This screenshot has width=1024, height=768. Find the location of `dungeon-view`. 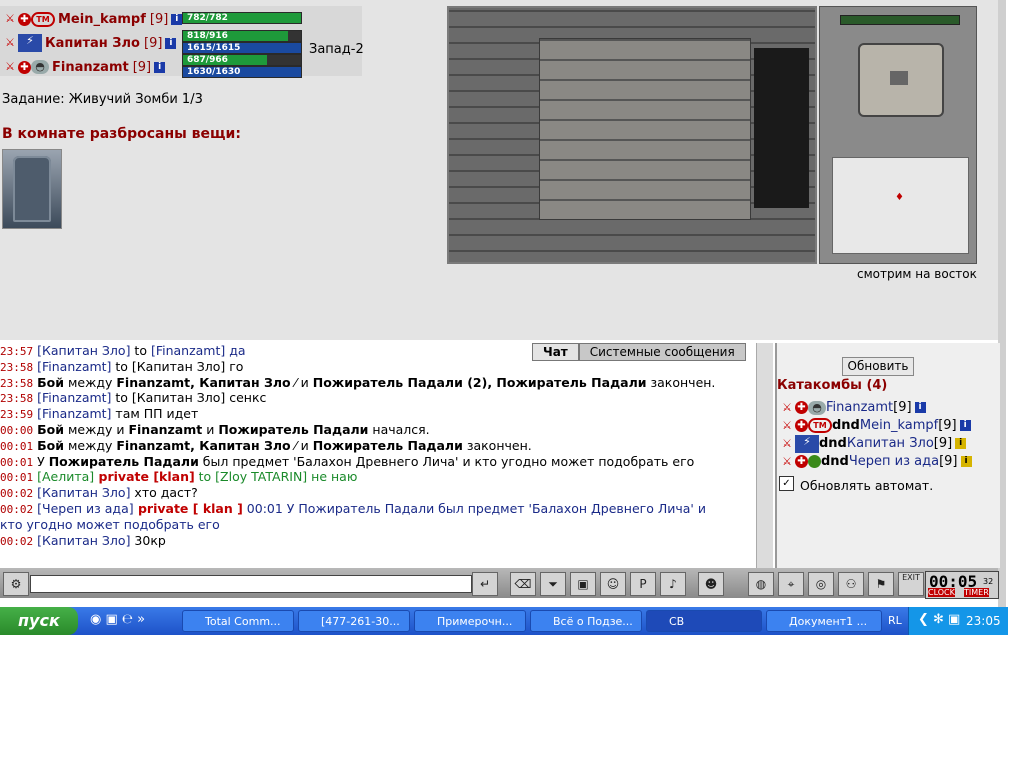

dungeon-view is located at coordinates (632, 135).